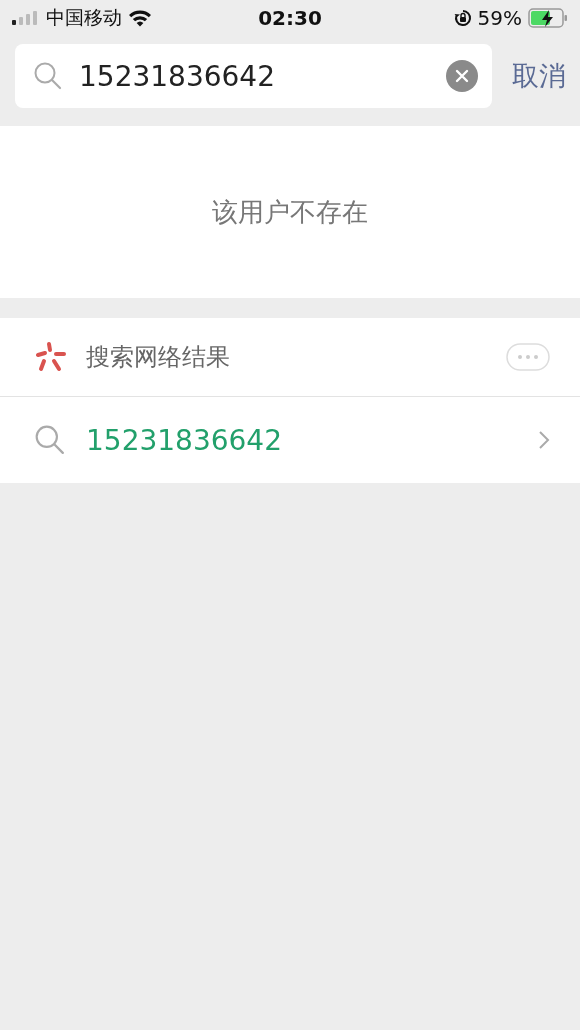  Describe the element at coordinates (26, 18) in the screenshot. I see `signal-icon` at that location.